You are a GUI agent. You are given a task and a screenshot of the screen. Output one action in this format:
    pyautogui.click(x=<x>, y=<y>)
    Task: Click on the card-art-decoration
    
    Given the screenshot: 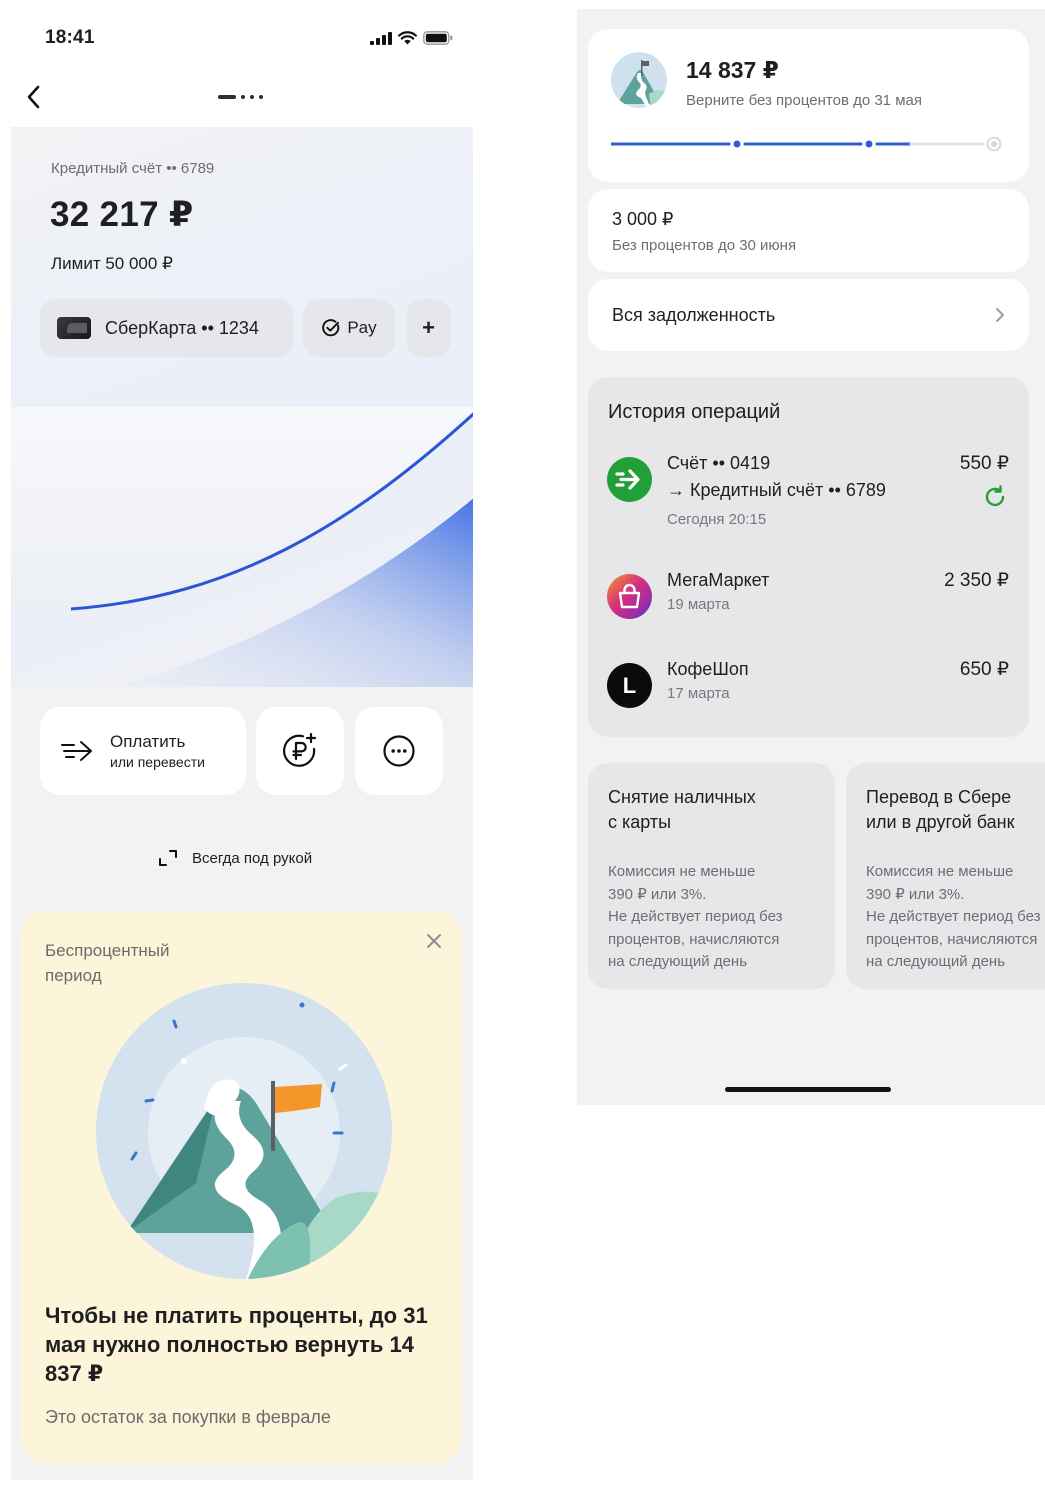 What is the action you would take?
    pyautogui.click(x=242, y=547)
    